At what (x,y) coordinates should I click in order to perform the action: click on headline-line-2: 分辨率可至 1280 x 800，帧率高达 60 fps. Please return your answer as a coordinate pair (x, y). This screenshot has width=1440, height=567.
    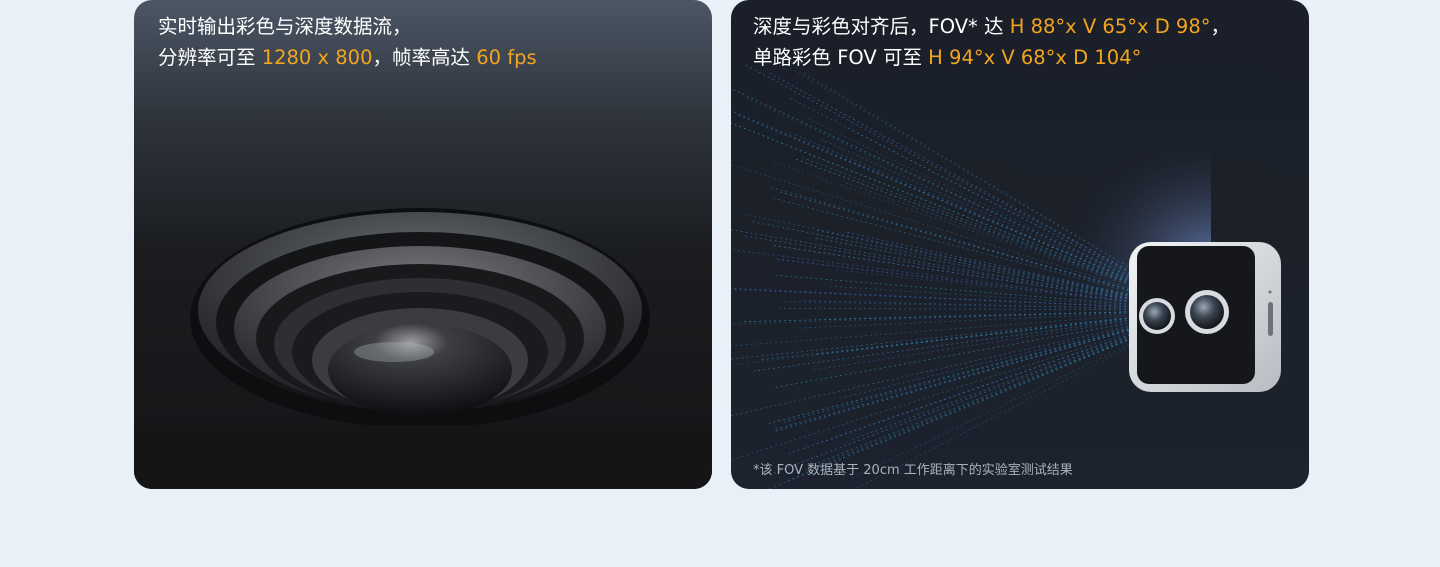
    Looking at the image, I should click on (347, 57).